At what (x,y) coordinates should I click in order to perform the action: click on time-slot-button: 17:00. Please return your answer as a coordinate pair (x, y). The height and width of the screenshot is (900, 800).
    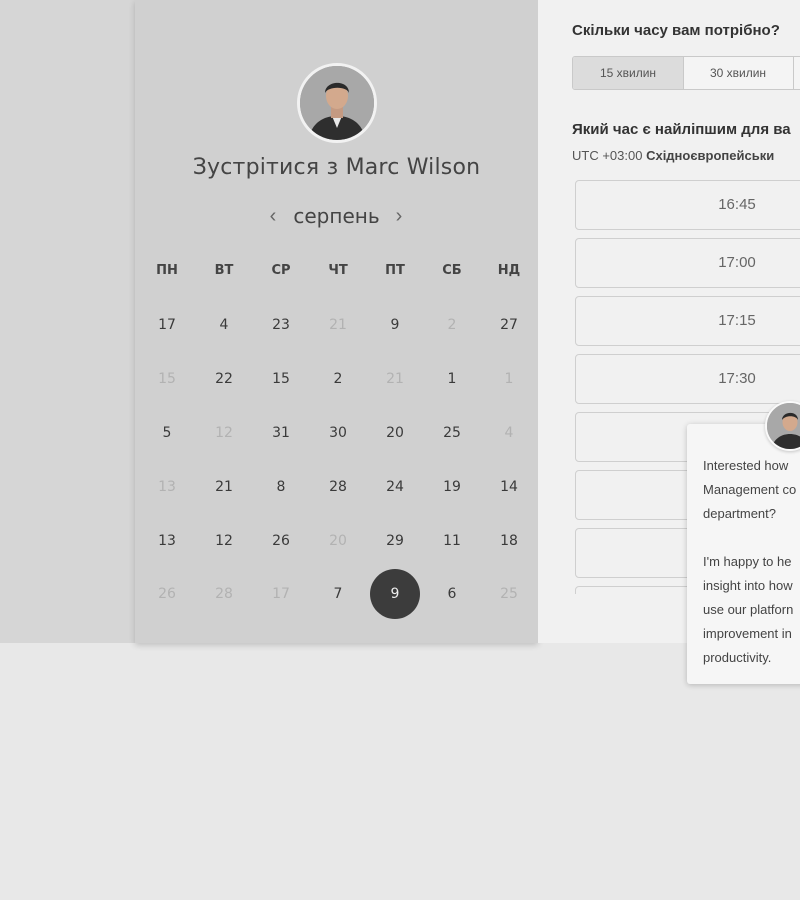
    Looking at the image, I should click on (687, 263).